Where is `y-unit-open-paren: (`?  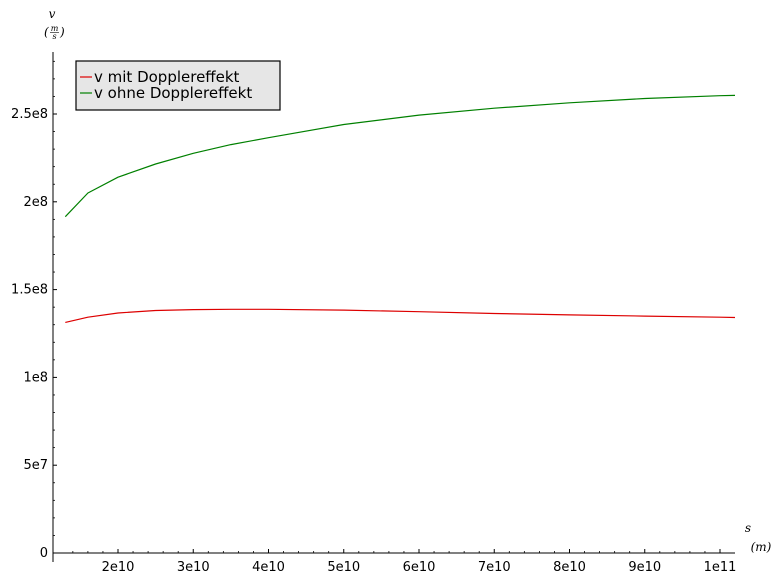
y-unit-open-paren: ( is located at coordinates (46, 32).